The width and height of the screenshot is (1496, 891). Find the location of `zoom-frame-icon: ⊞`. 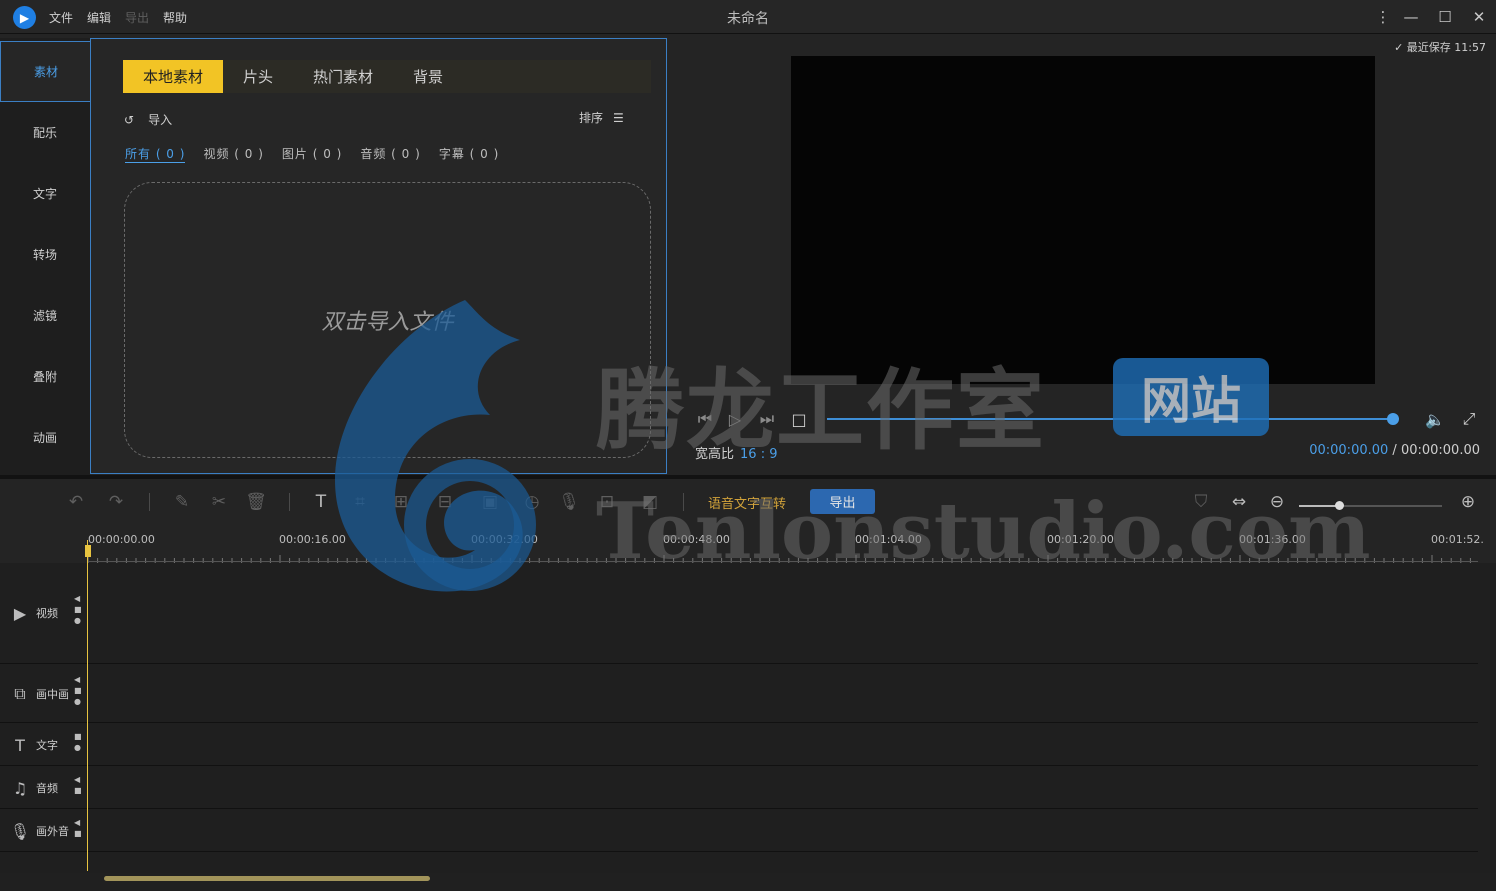

zoom-frame-icon: ⊞ is located at coordinates (401, 502).